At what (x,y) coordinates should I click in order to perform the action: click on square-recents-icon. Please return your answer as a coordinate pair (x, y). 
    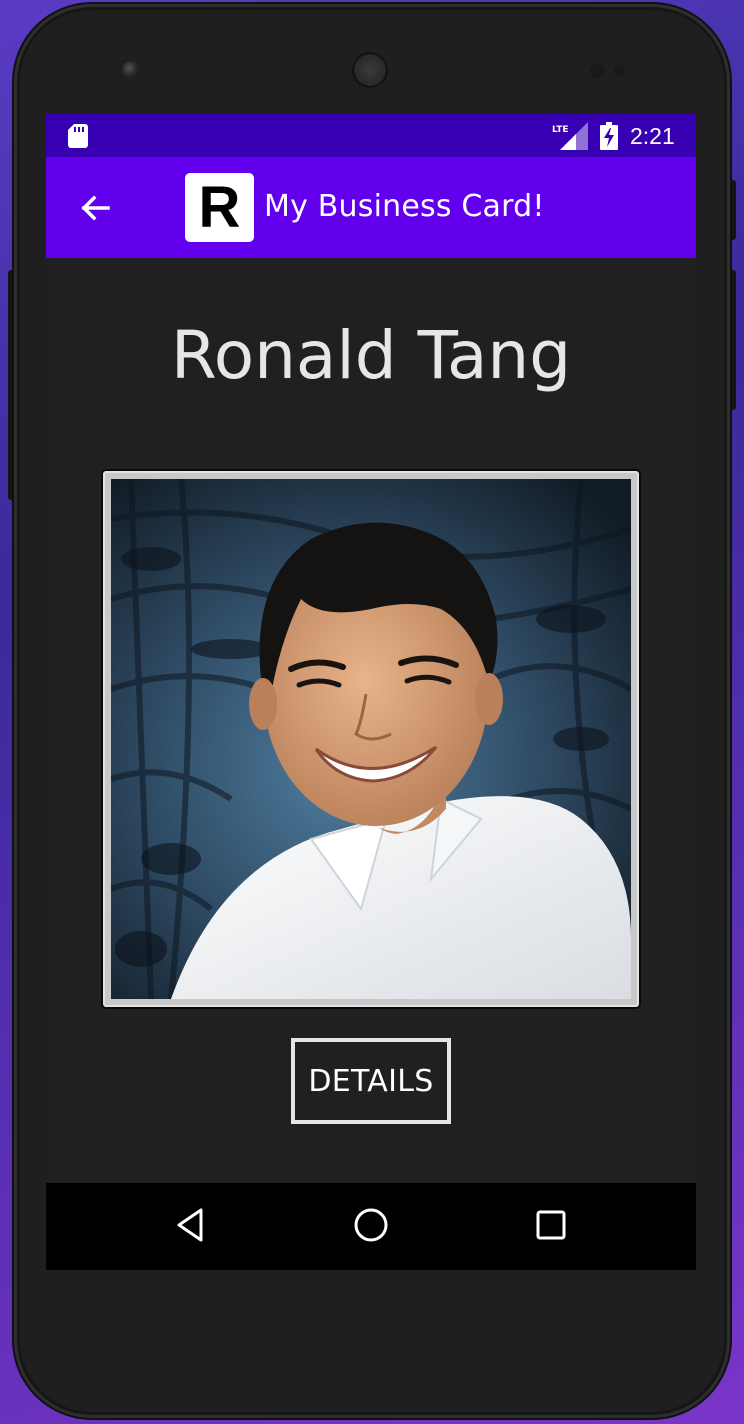
    Looking at the image, I should click on (551, 1225).